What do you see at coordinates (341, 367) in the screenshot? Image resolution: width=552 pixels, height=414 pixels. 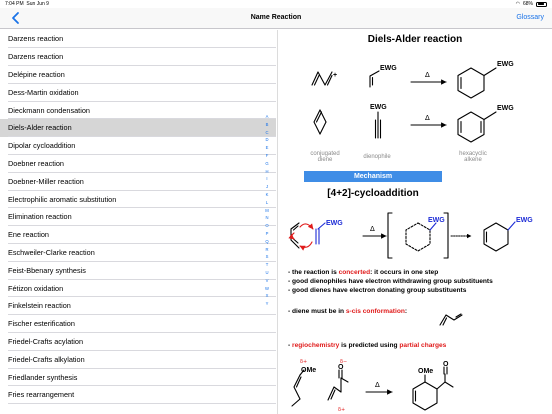 I see `carbonyl-o-label: O` at bounding box center [341, 367].